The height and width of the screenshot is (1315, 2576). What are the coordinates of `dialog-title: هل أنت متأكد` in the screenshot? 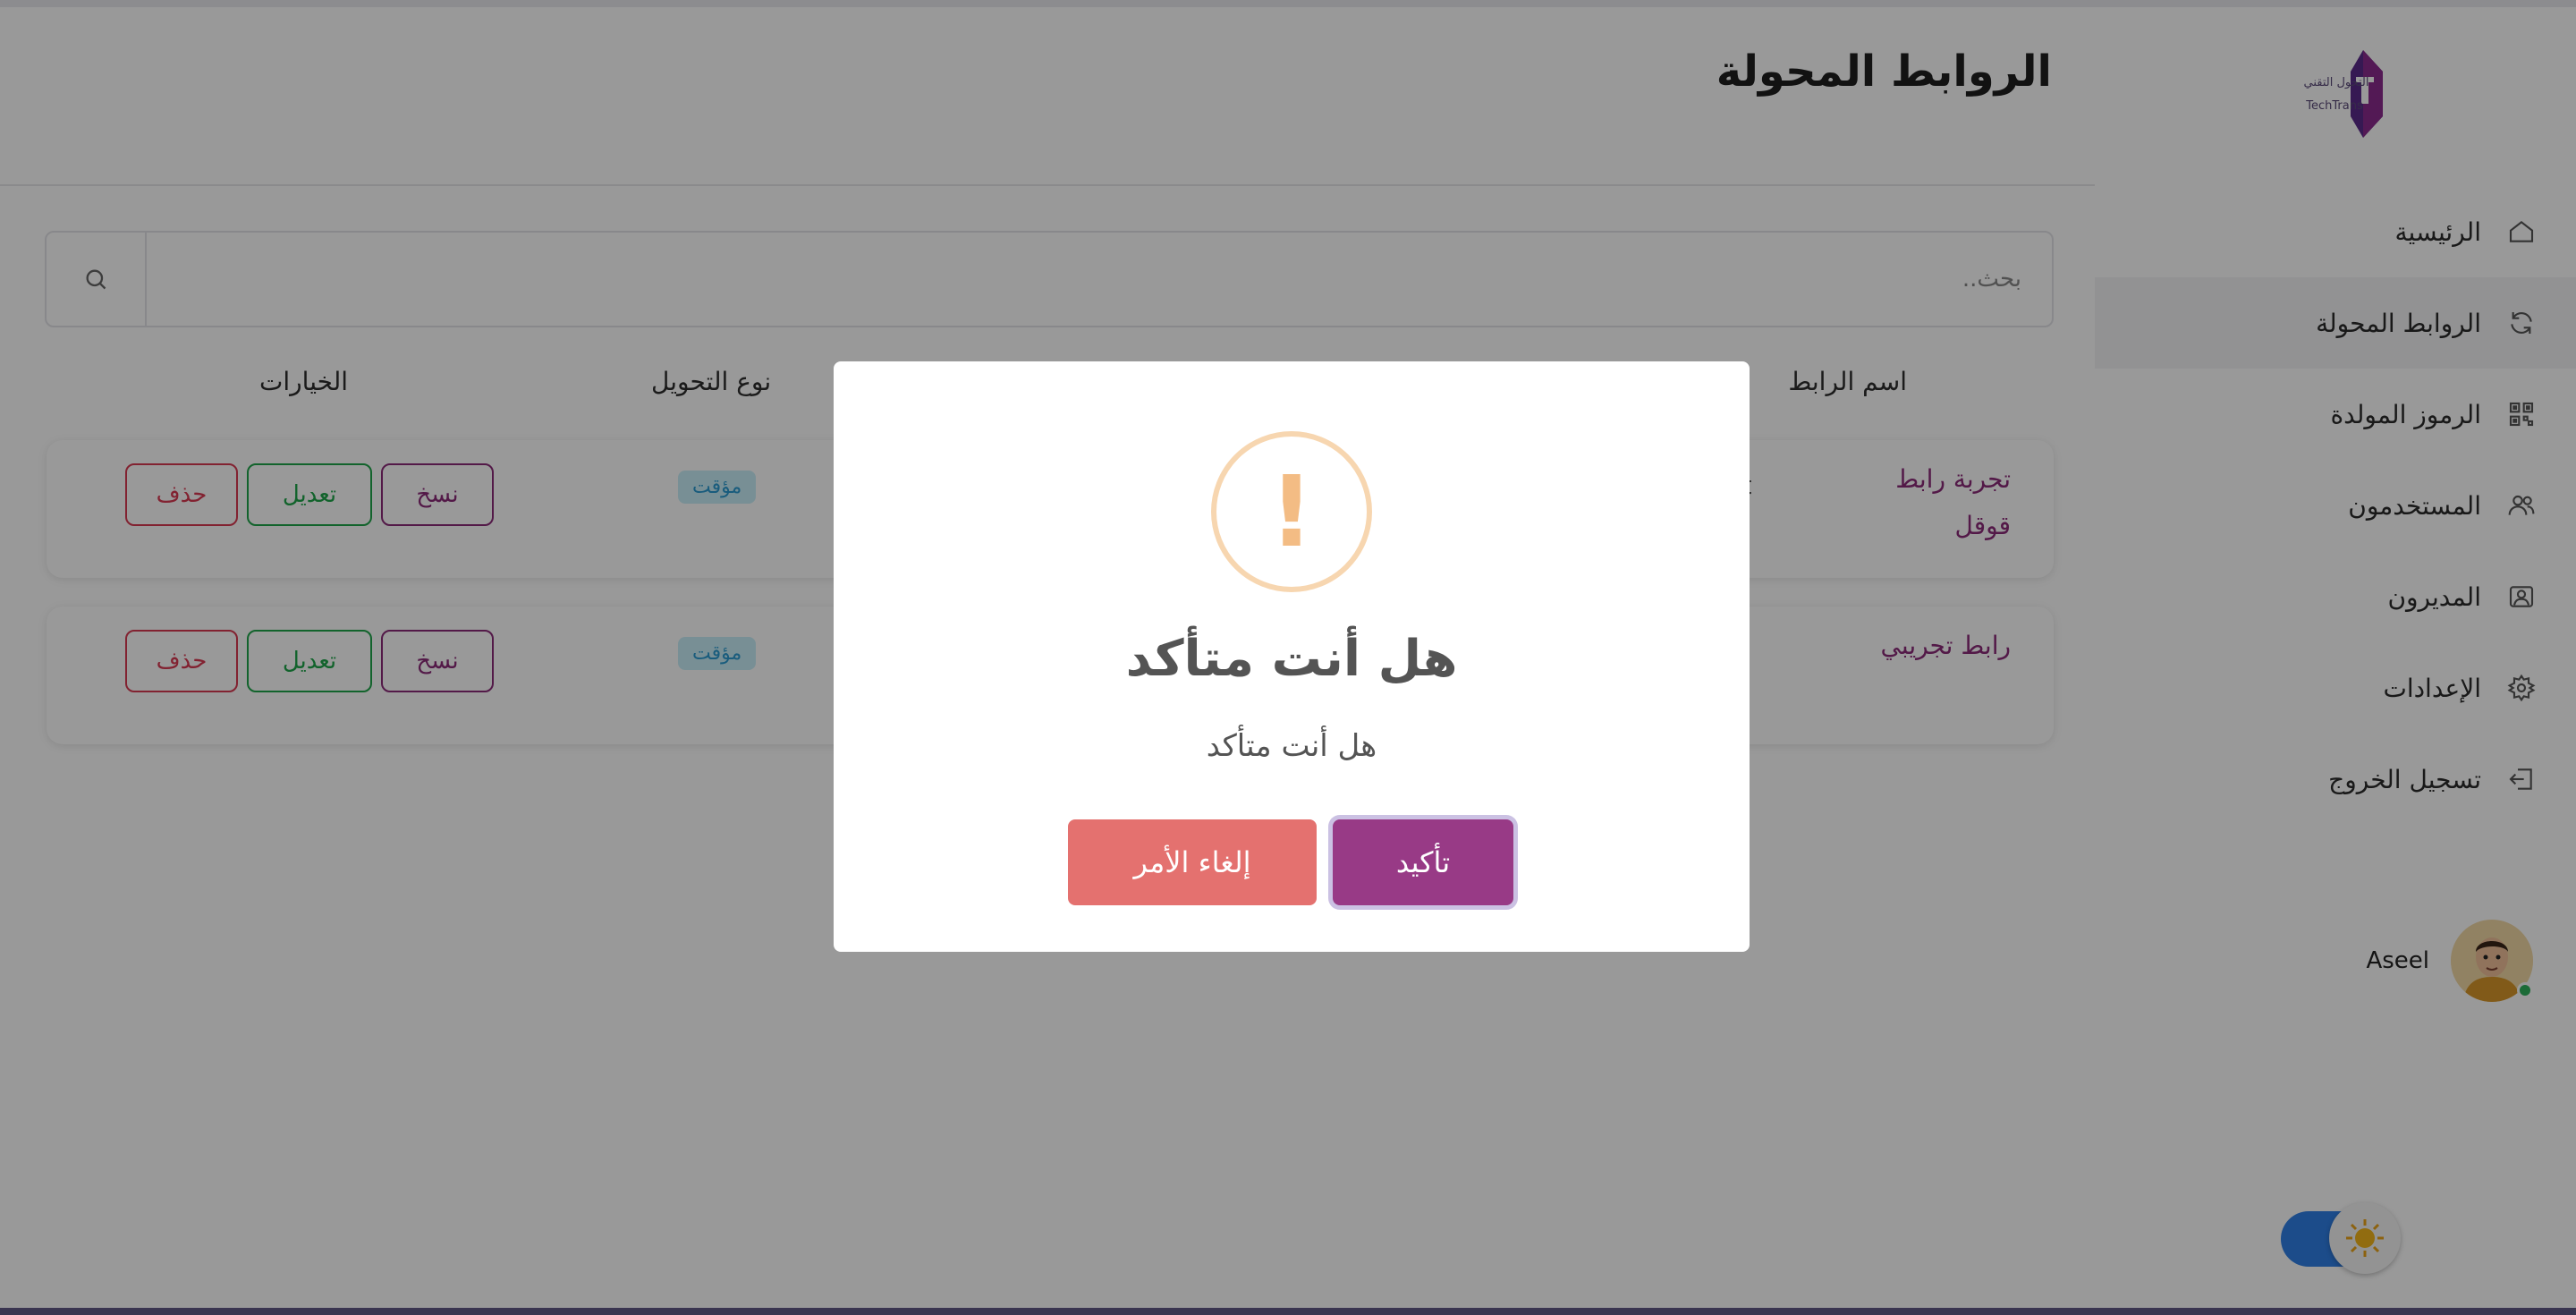 It's located at (1291, 659).